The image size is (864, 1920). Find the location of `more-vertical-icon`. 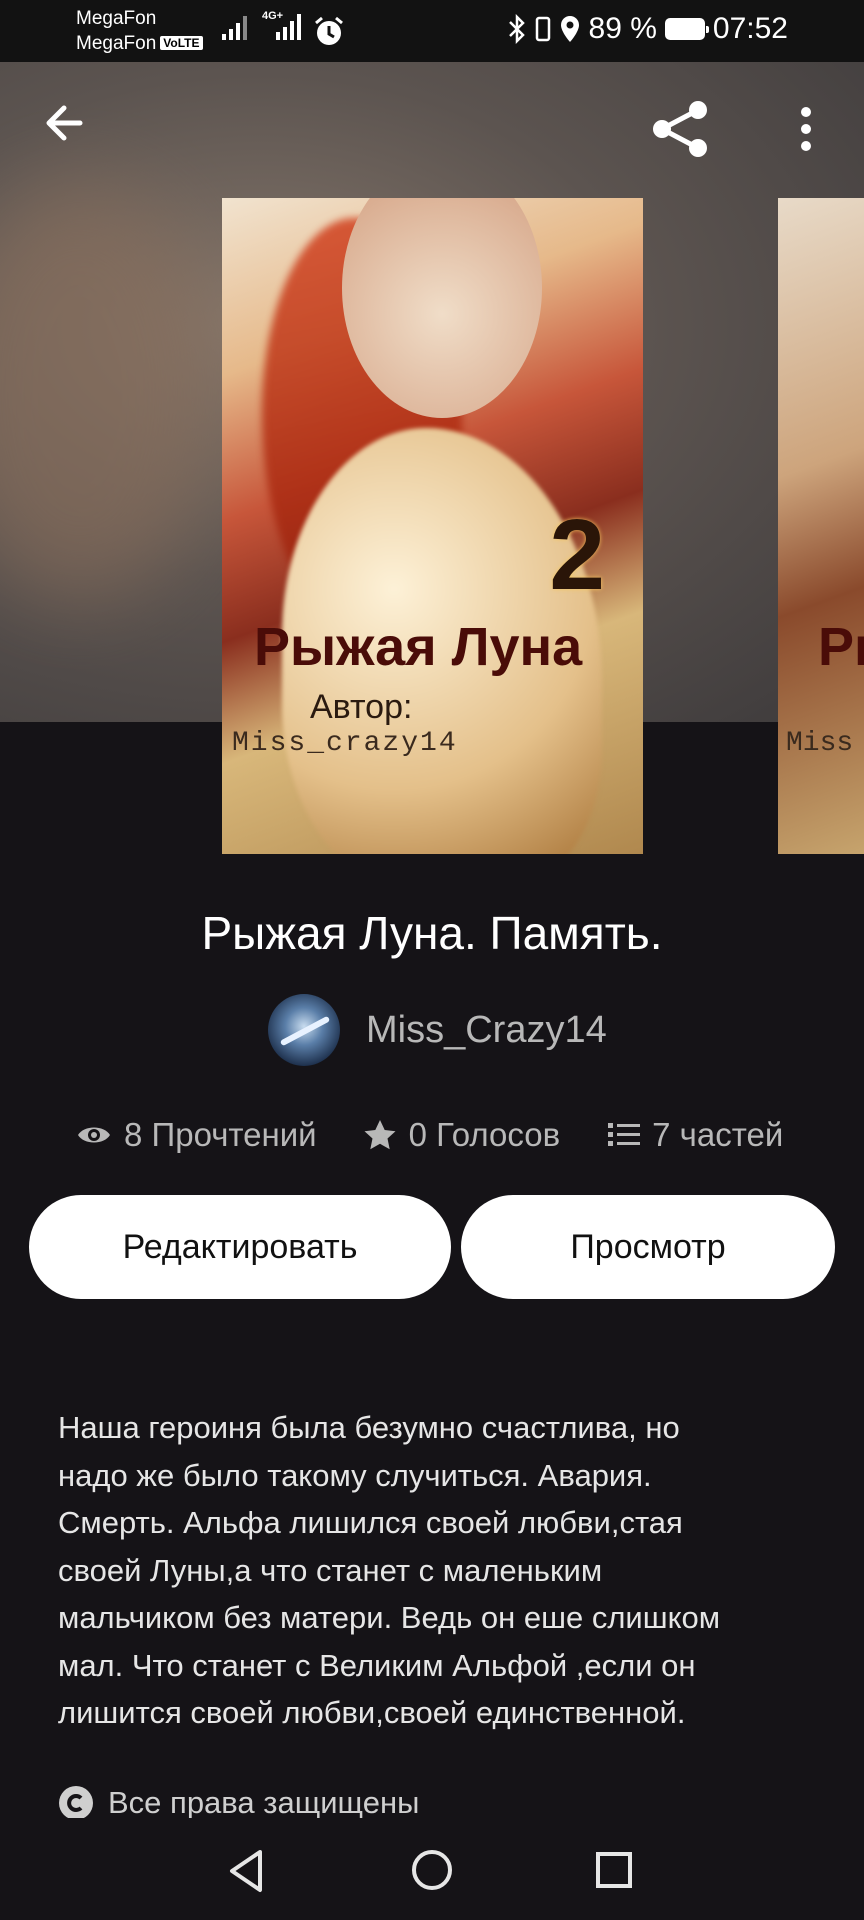

more-vertical-icon is located at coordinates (806, 129).